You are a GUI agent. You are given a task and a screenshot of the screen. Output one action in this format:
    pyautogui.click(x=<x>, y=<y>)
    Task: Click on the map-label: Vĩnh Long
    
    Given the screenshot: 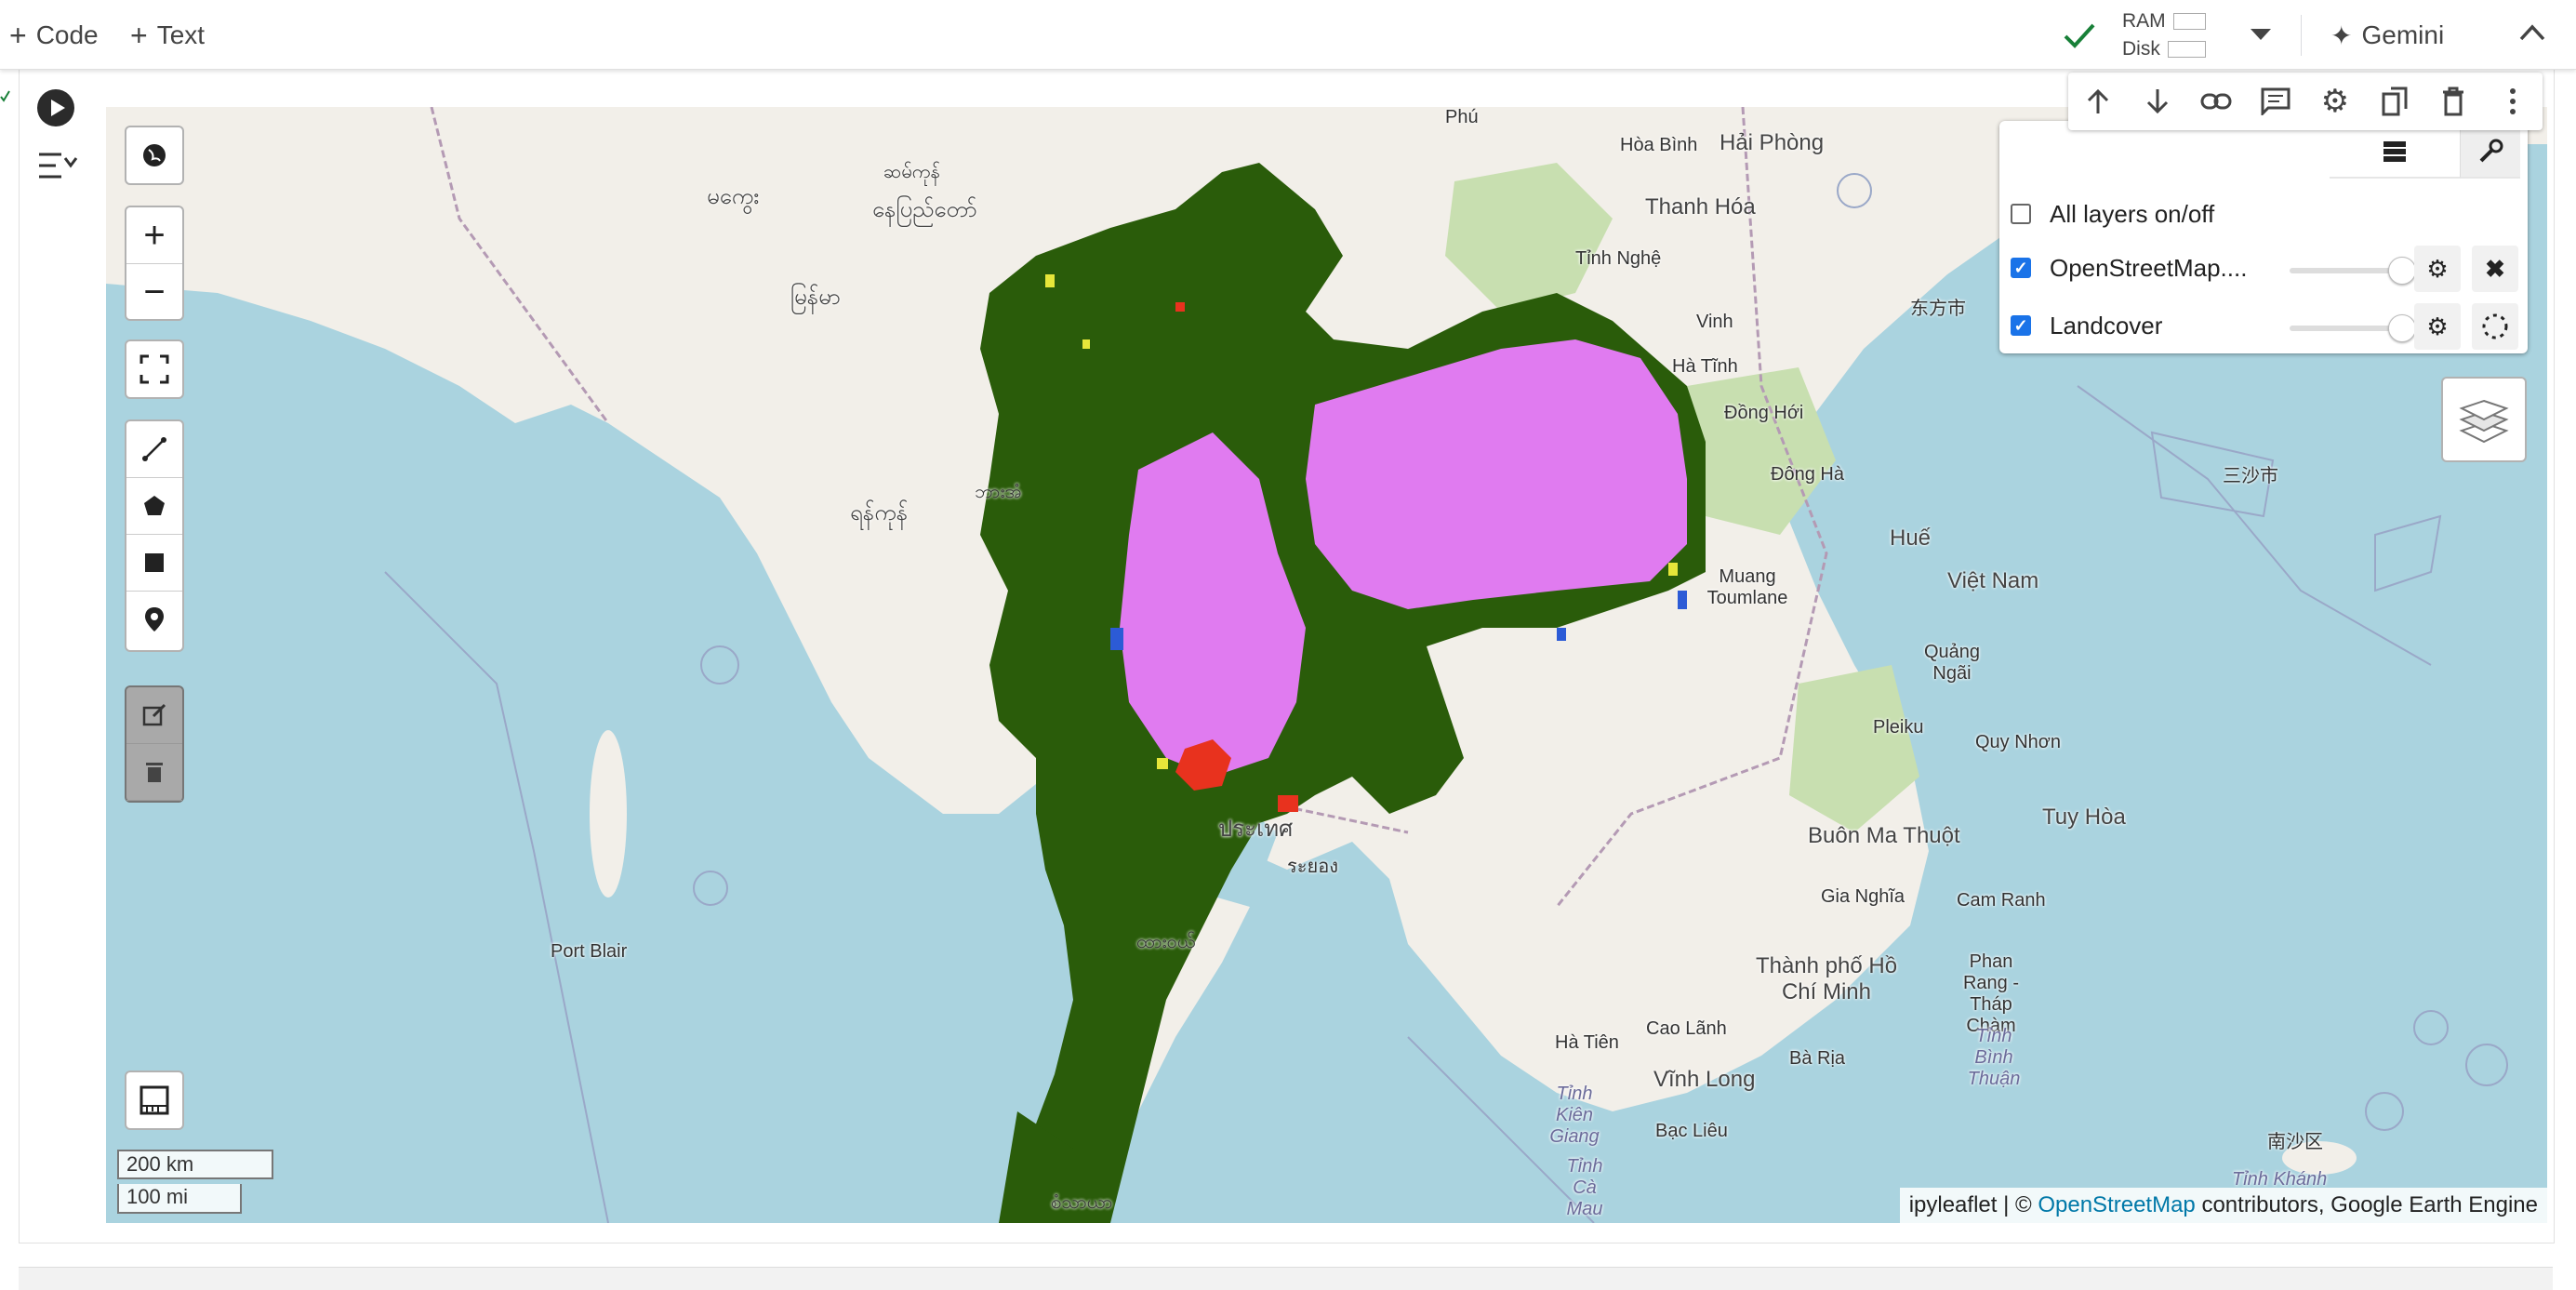 What is the action you would take?
    pyautogui.click(x=1704, y=1079)
    